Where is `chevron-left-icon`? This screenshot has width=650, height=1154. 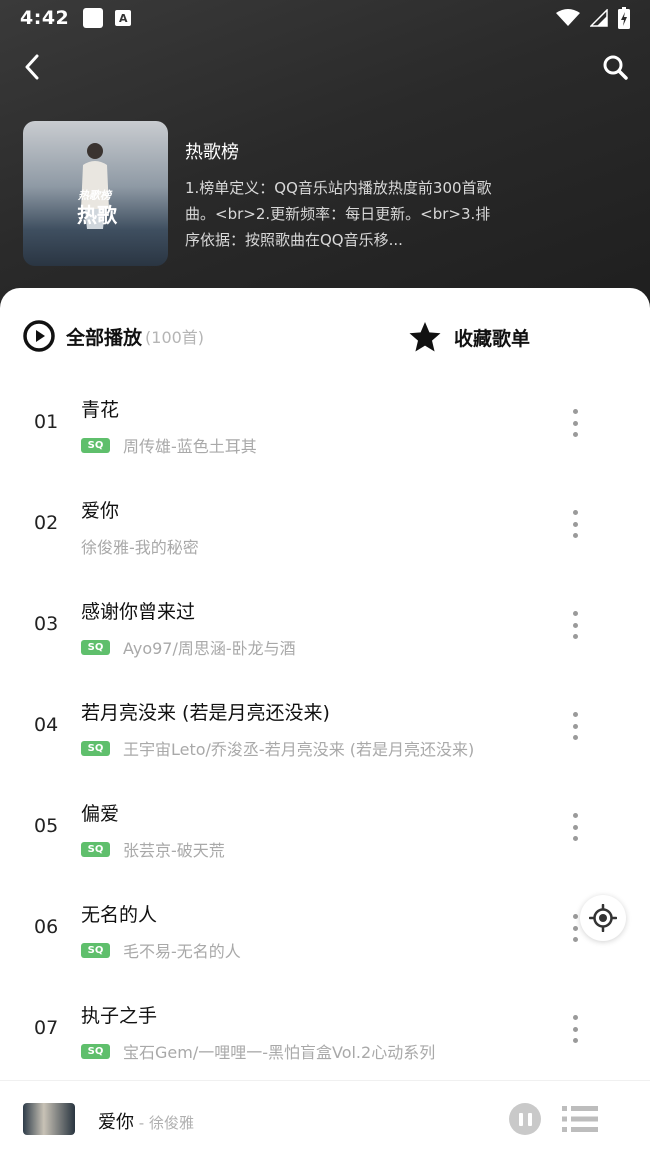
chevron-left-icon is located at coordinates (32, 67).